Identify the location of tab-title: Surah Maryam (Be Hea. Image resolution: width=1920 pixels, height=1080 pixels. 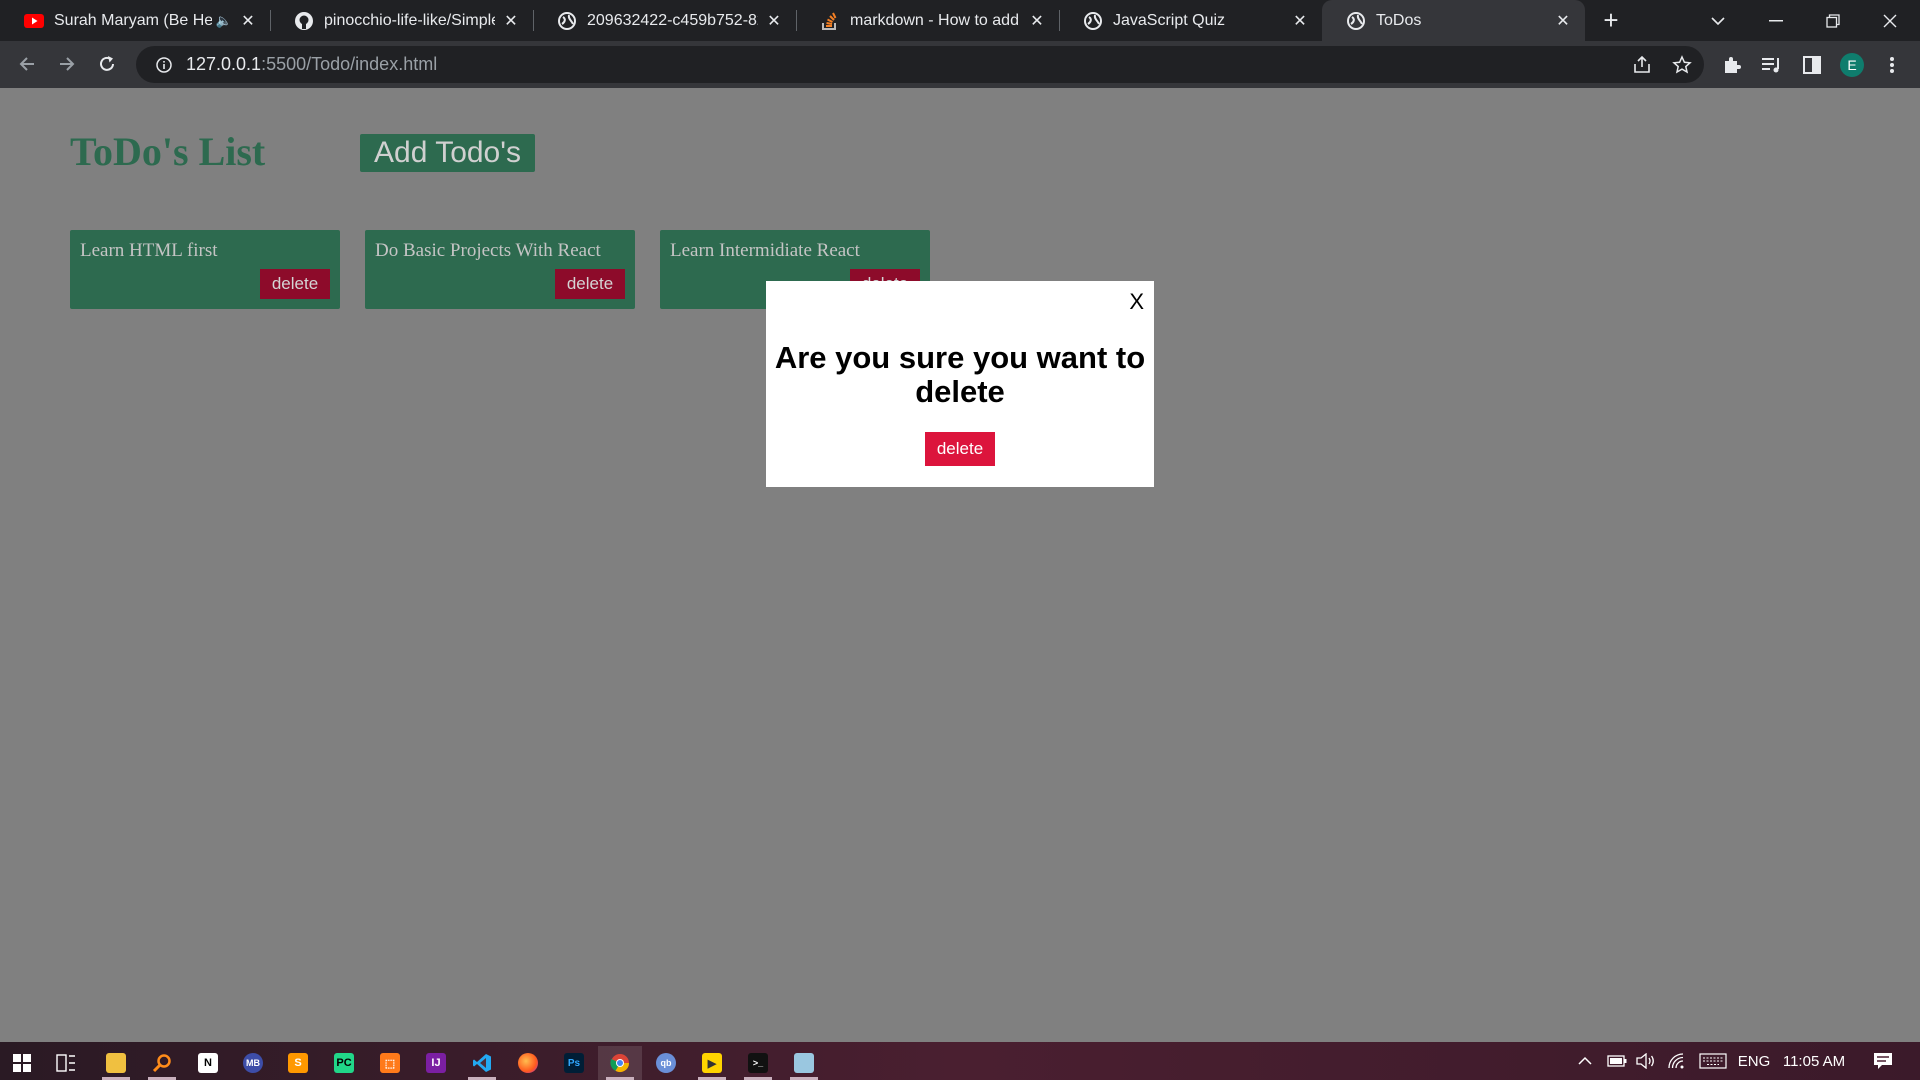
(133, 20).